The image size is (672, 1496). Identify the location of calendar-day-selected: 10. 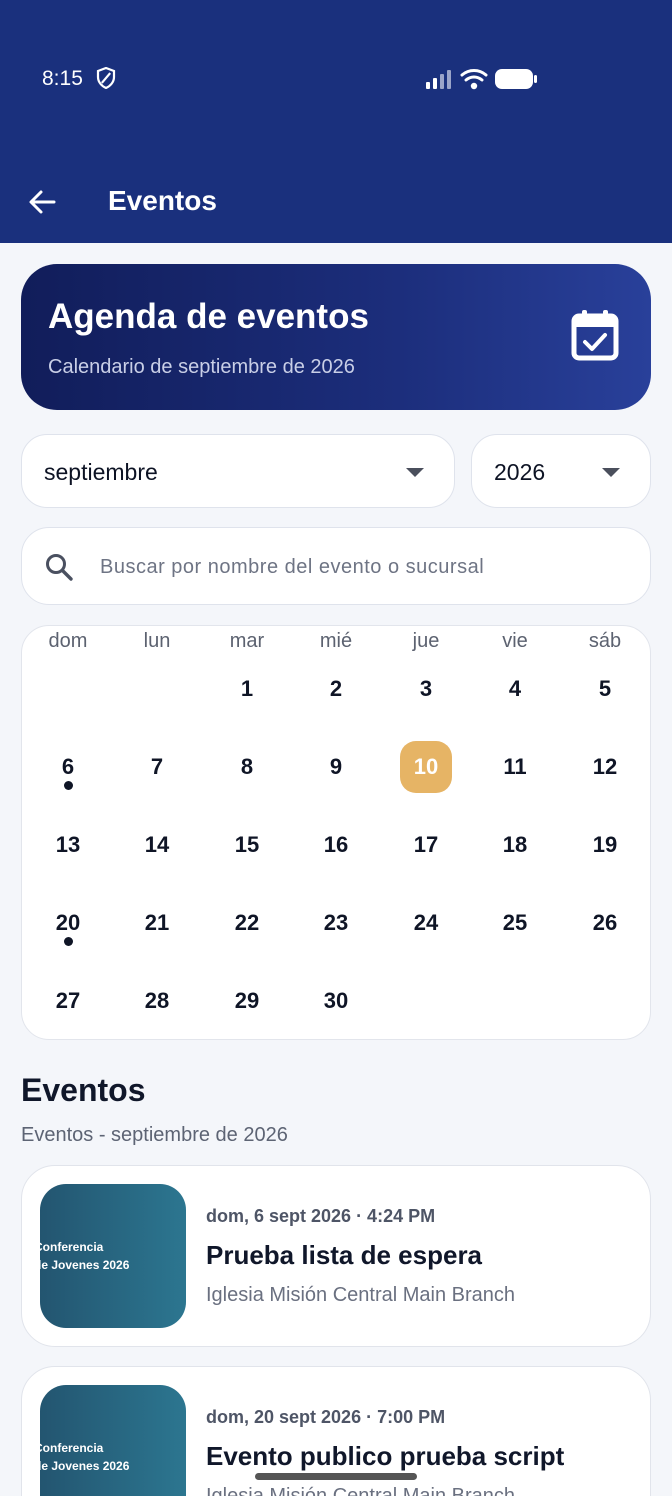
(426, 767).